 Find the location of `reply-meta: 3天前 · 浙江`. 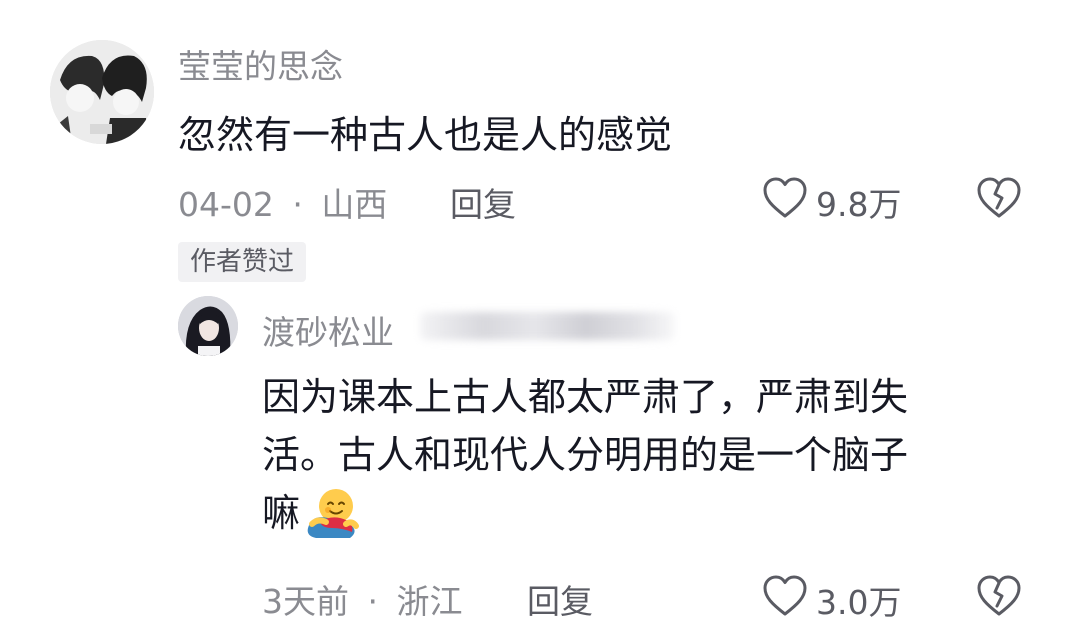

reply-meta: 3天前 · 浙江 is located at coordinates (362, 599).